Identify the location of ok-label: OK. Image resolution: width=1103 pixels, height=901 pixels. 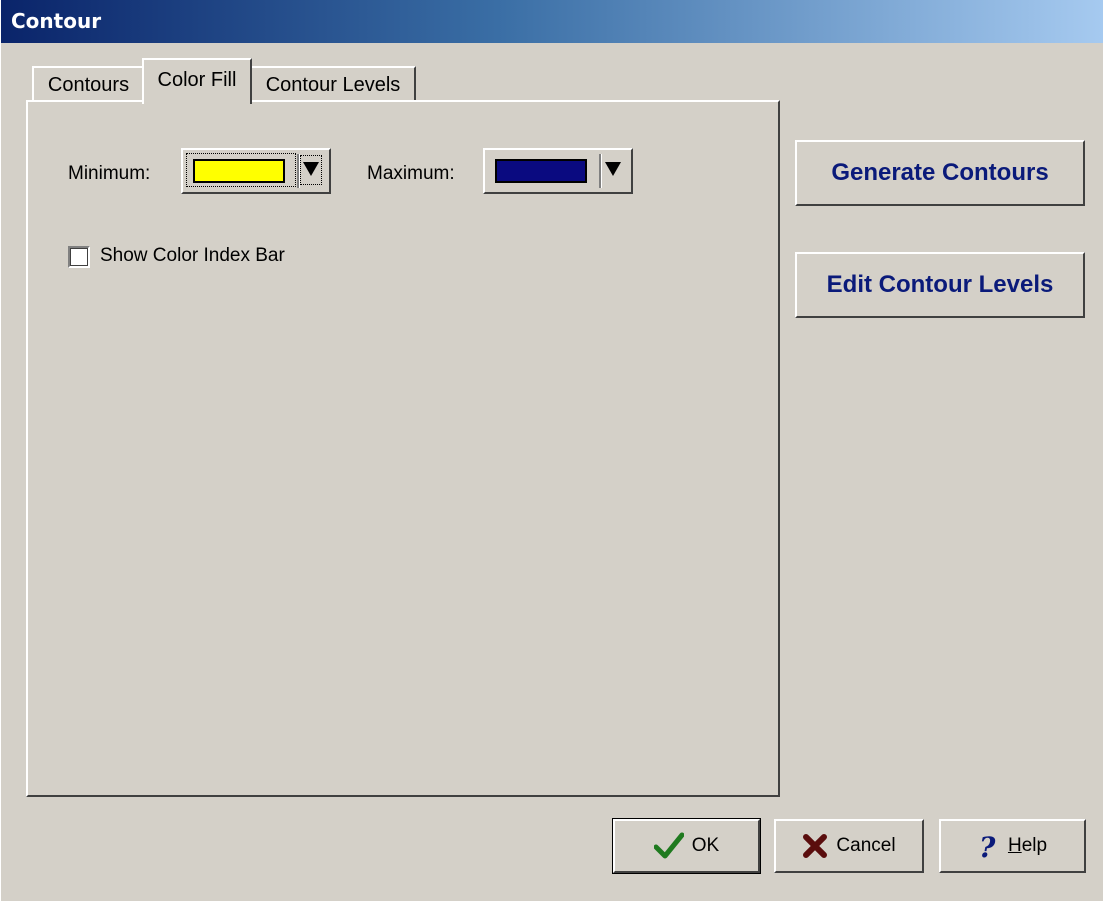
(705, 845).